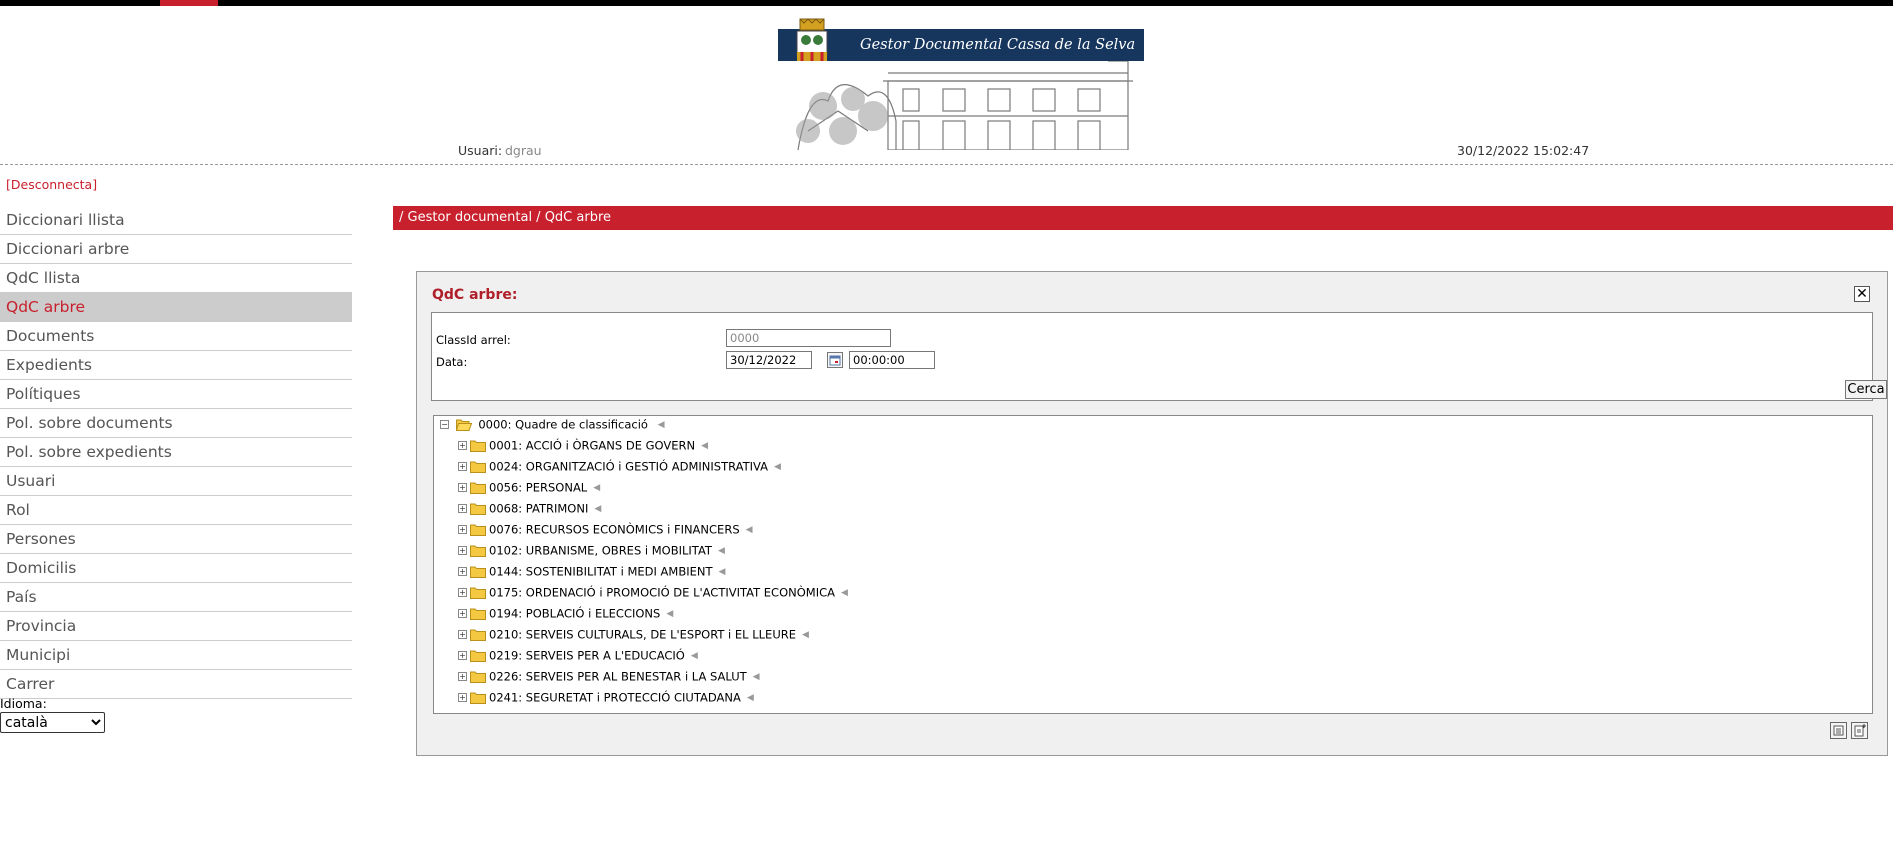 The width and height of the screenshot is (1893, 852). Describe the element at coordinates (176, 394) in the screenshot. I see `sidebar-item-politiques: Polítiques` at that location.